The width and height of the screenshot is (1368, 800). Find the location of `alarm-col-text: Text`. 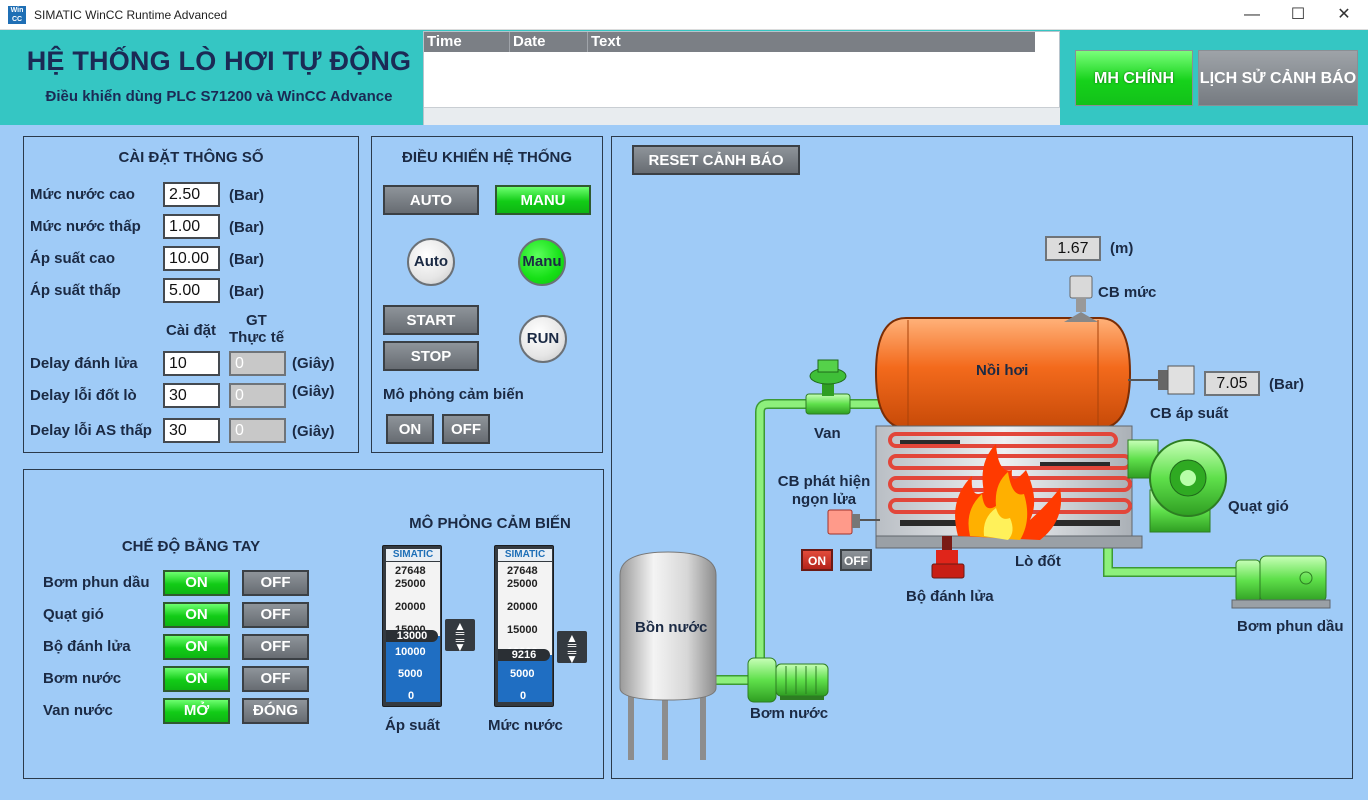

alarm-col-text: Text is located at coordinates (811, 42).